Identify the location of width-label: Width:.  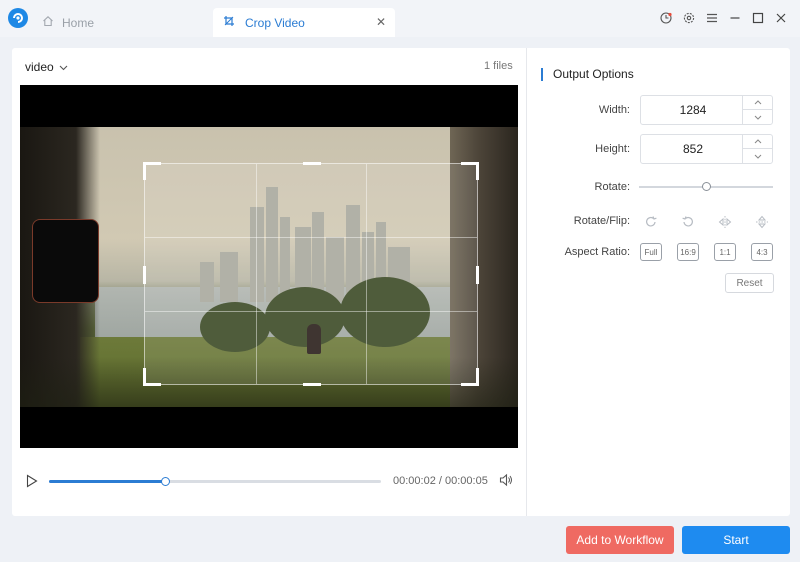
(614, 110).